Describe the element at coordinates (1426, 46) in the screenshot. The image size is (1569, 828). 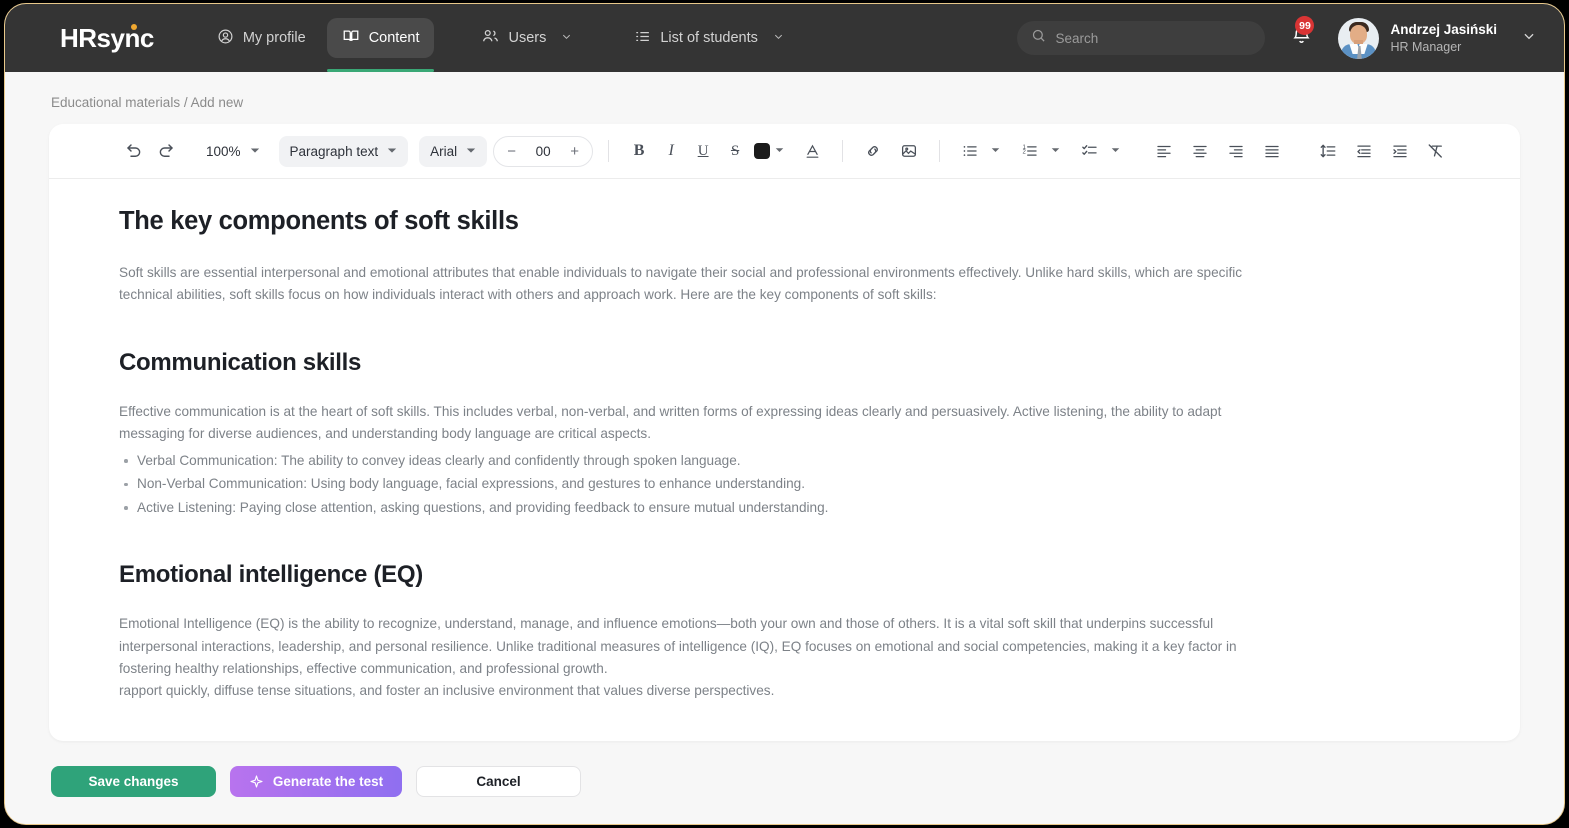
I see `user-role: HR Manager` at that location.